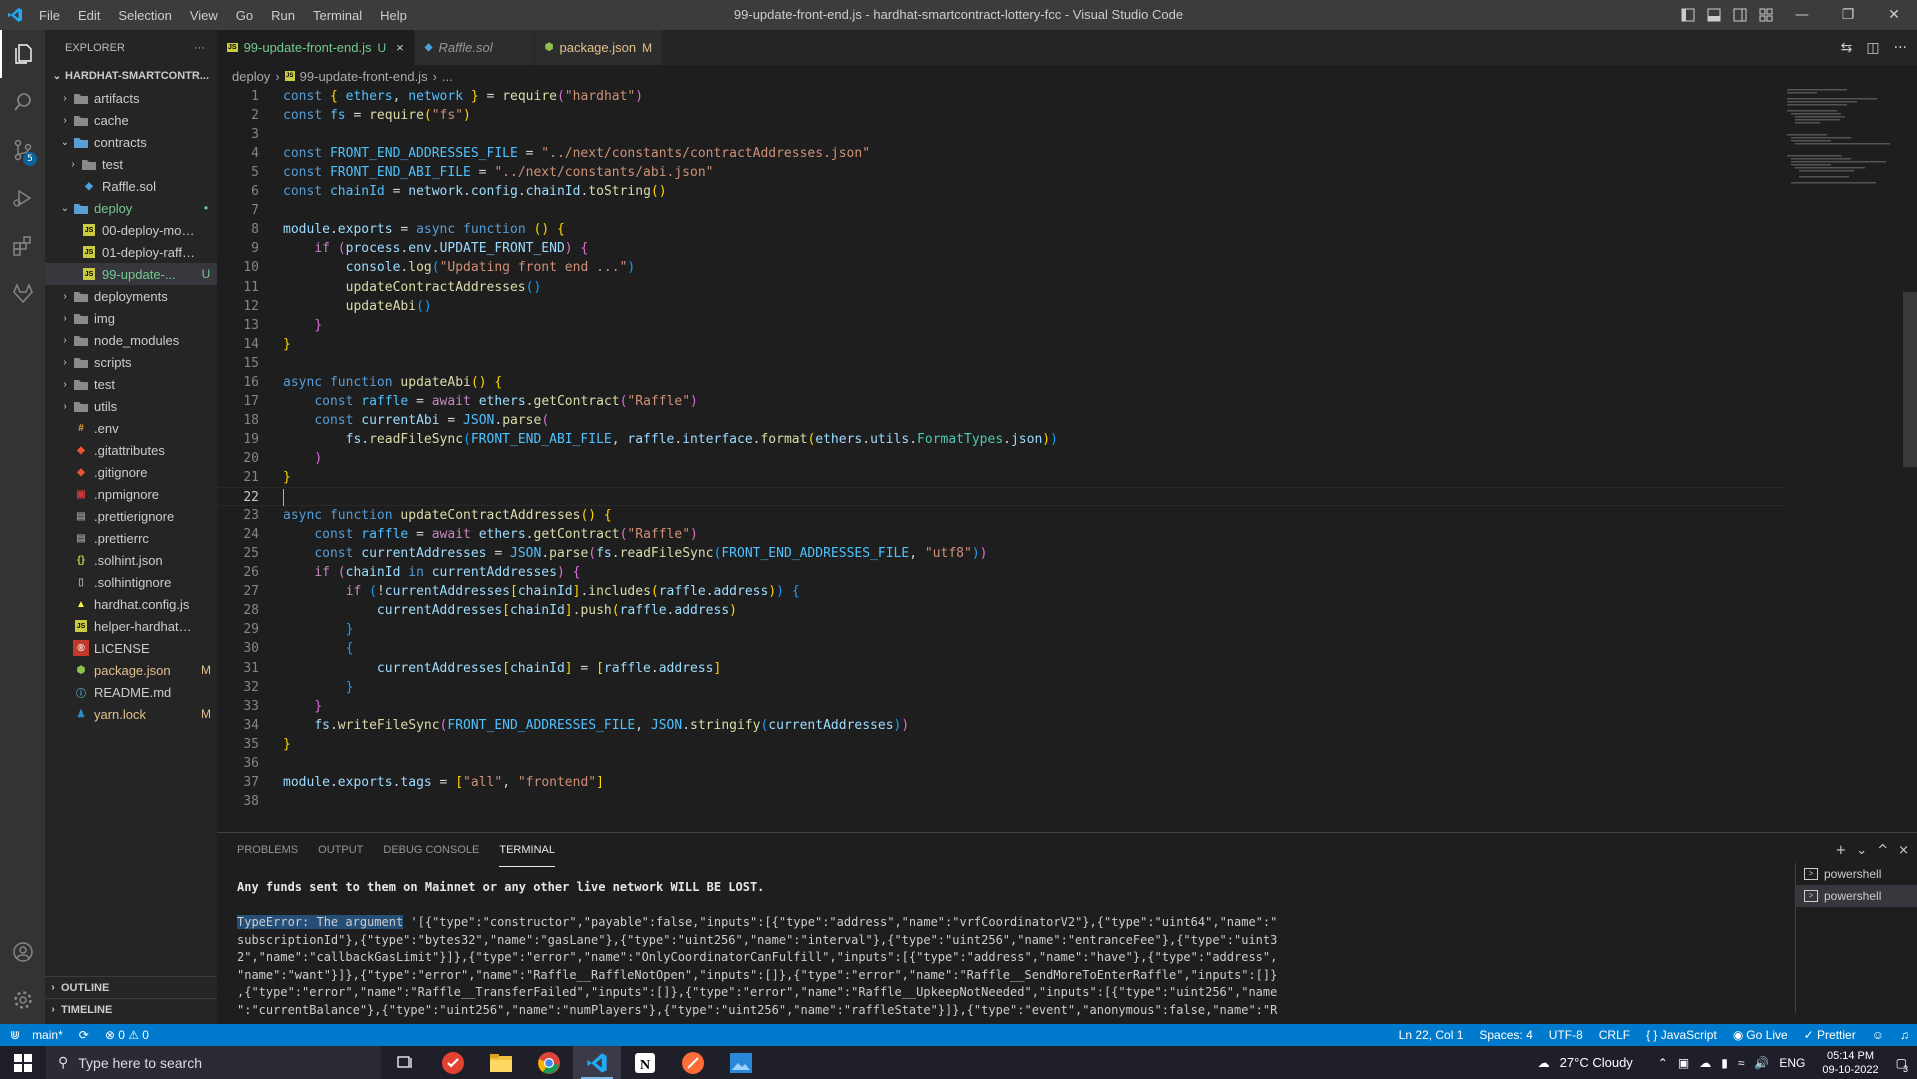 This screenshot has height=1079, width=1917. Describe the element at coordinates (693, 1062) in the screenshot. I see `postman-icon` at that location.